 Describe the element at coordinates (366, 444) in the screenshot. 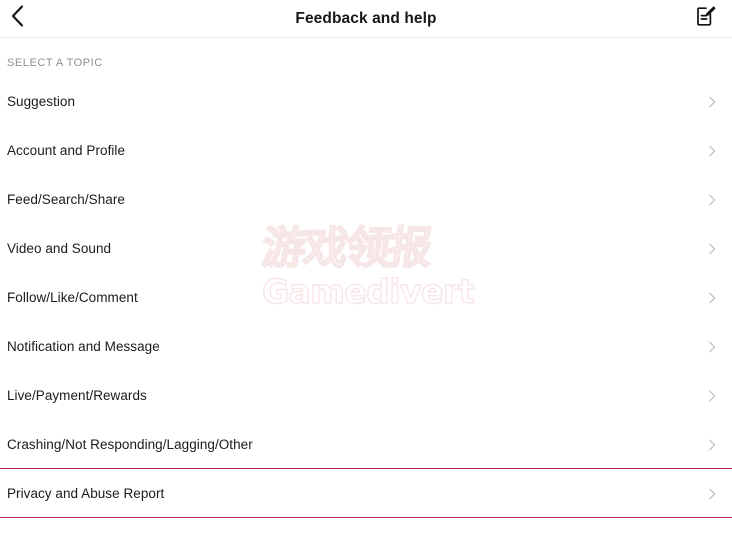

I see `list-item: Crashing/Not Responding/Lagging/Other` at that location.